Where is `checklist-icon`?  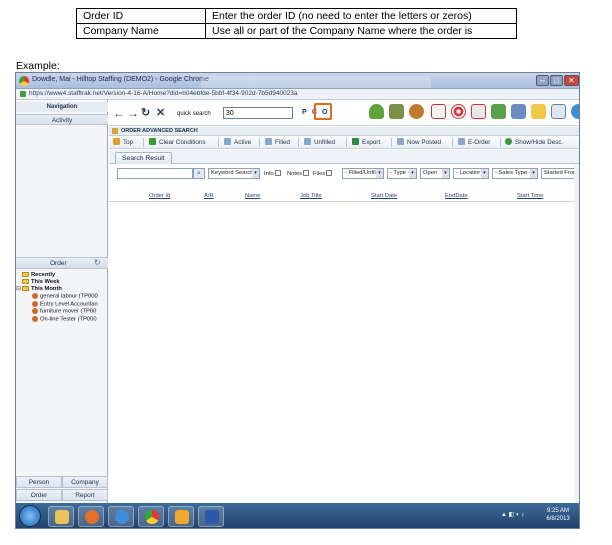 checklist-icon is located at coordinates (478, 111).